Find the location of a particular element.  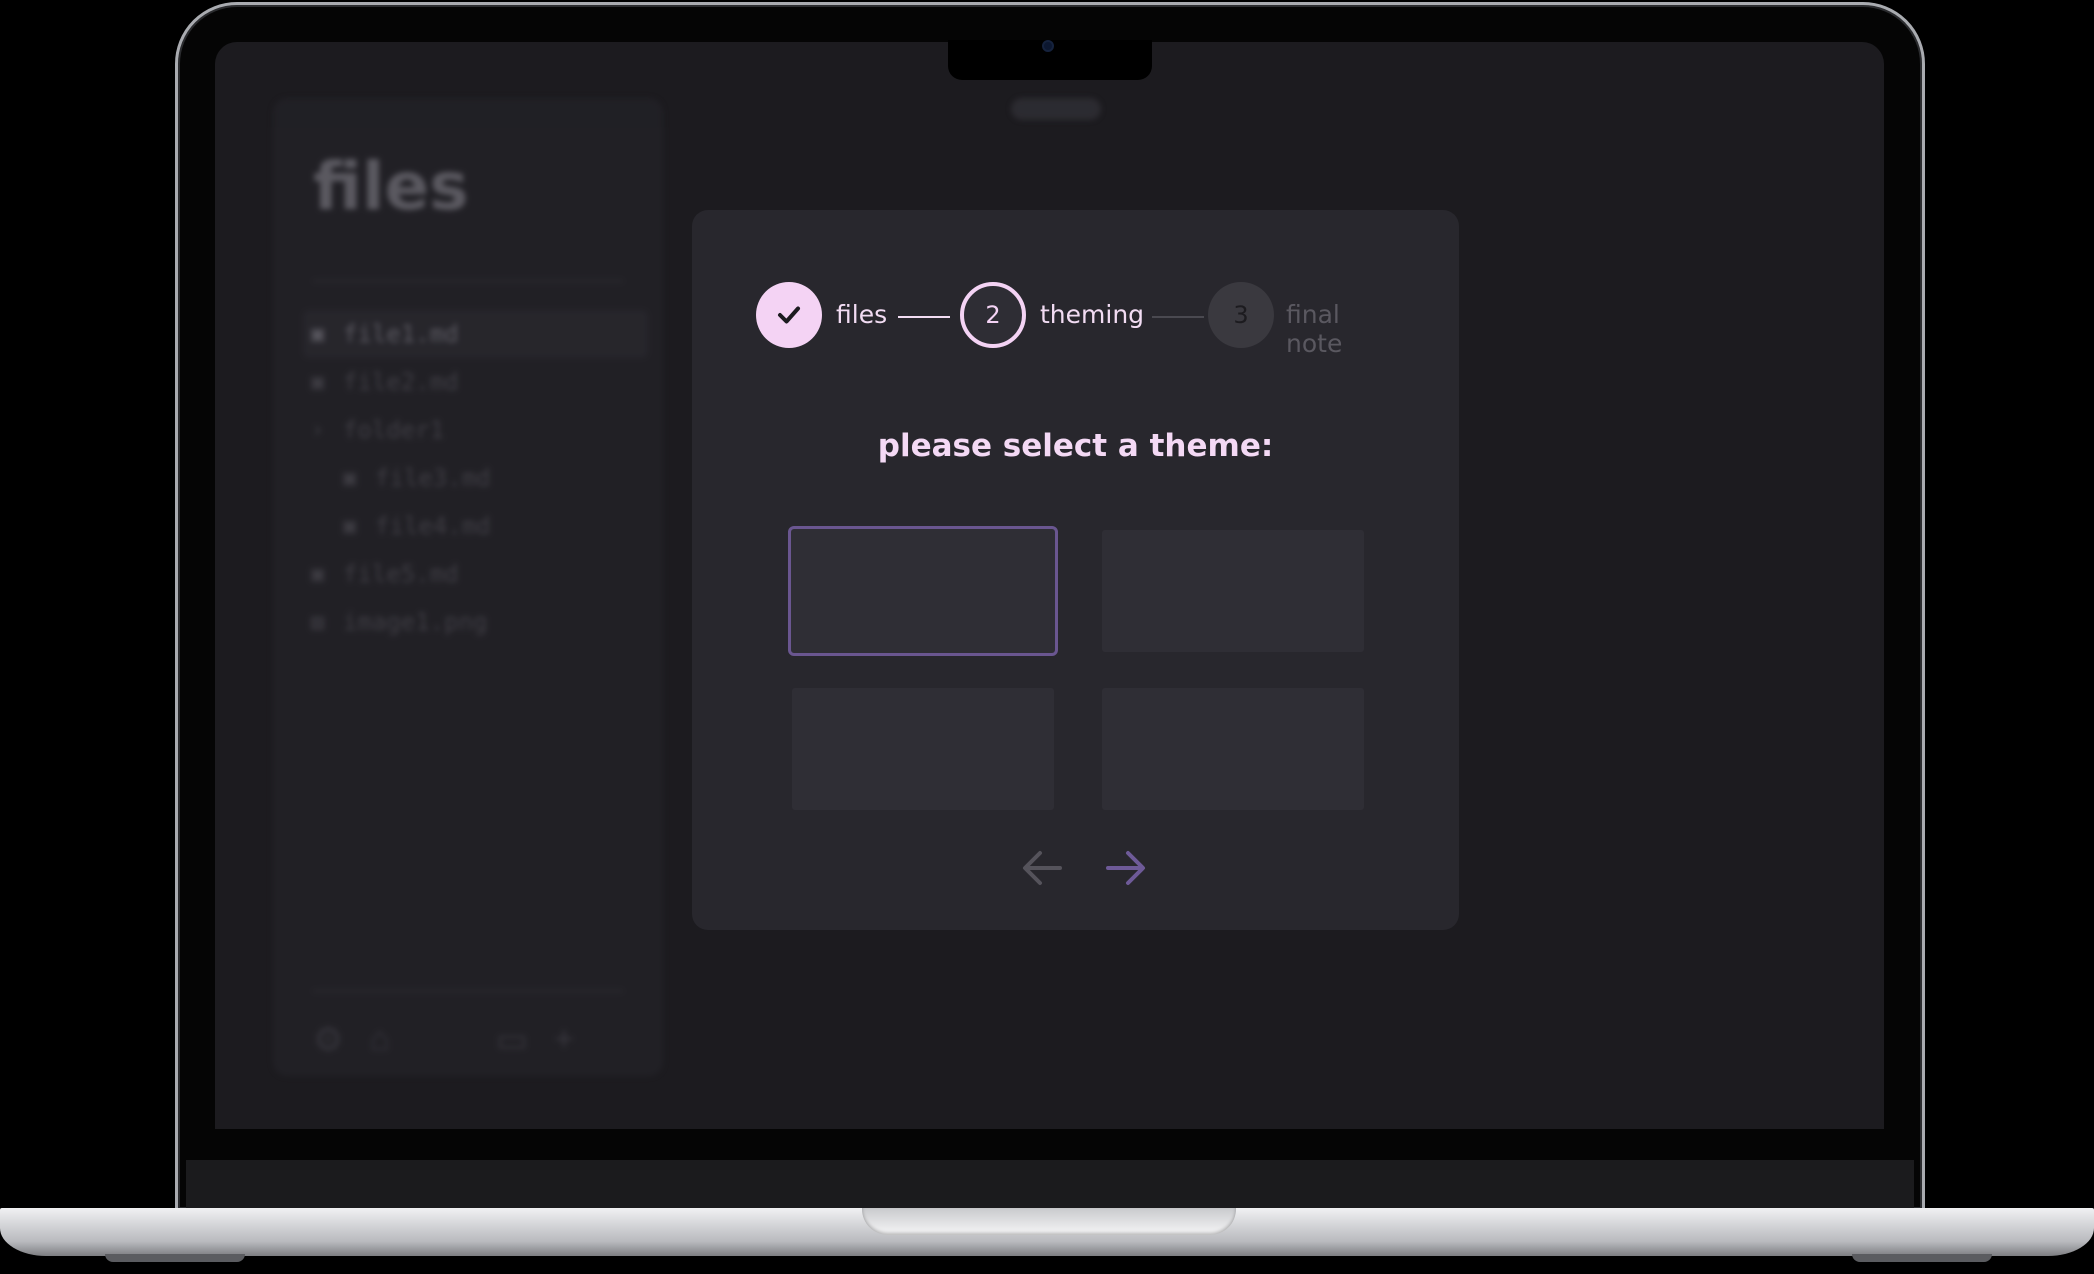

theme-grid is located at coordinates (1078, 669).